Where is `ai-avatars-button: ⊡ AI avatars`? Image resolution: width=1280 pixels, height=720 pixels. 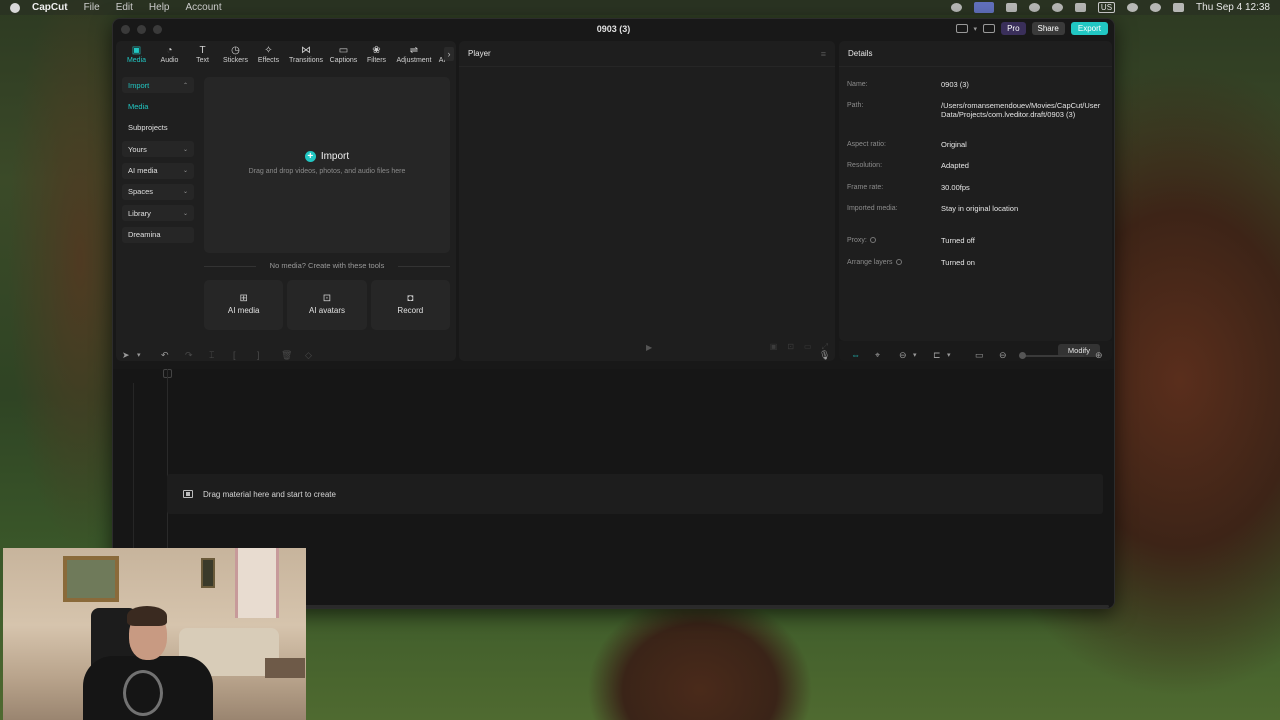
ai-avatars-button: ⊡ AI avatars is located at coordinates (327, 305).